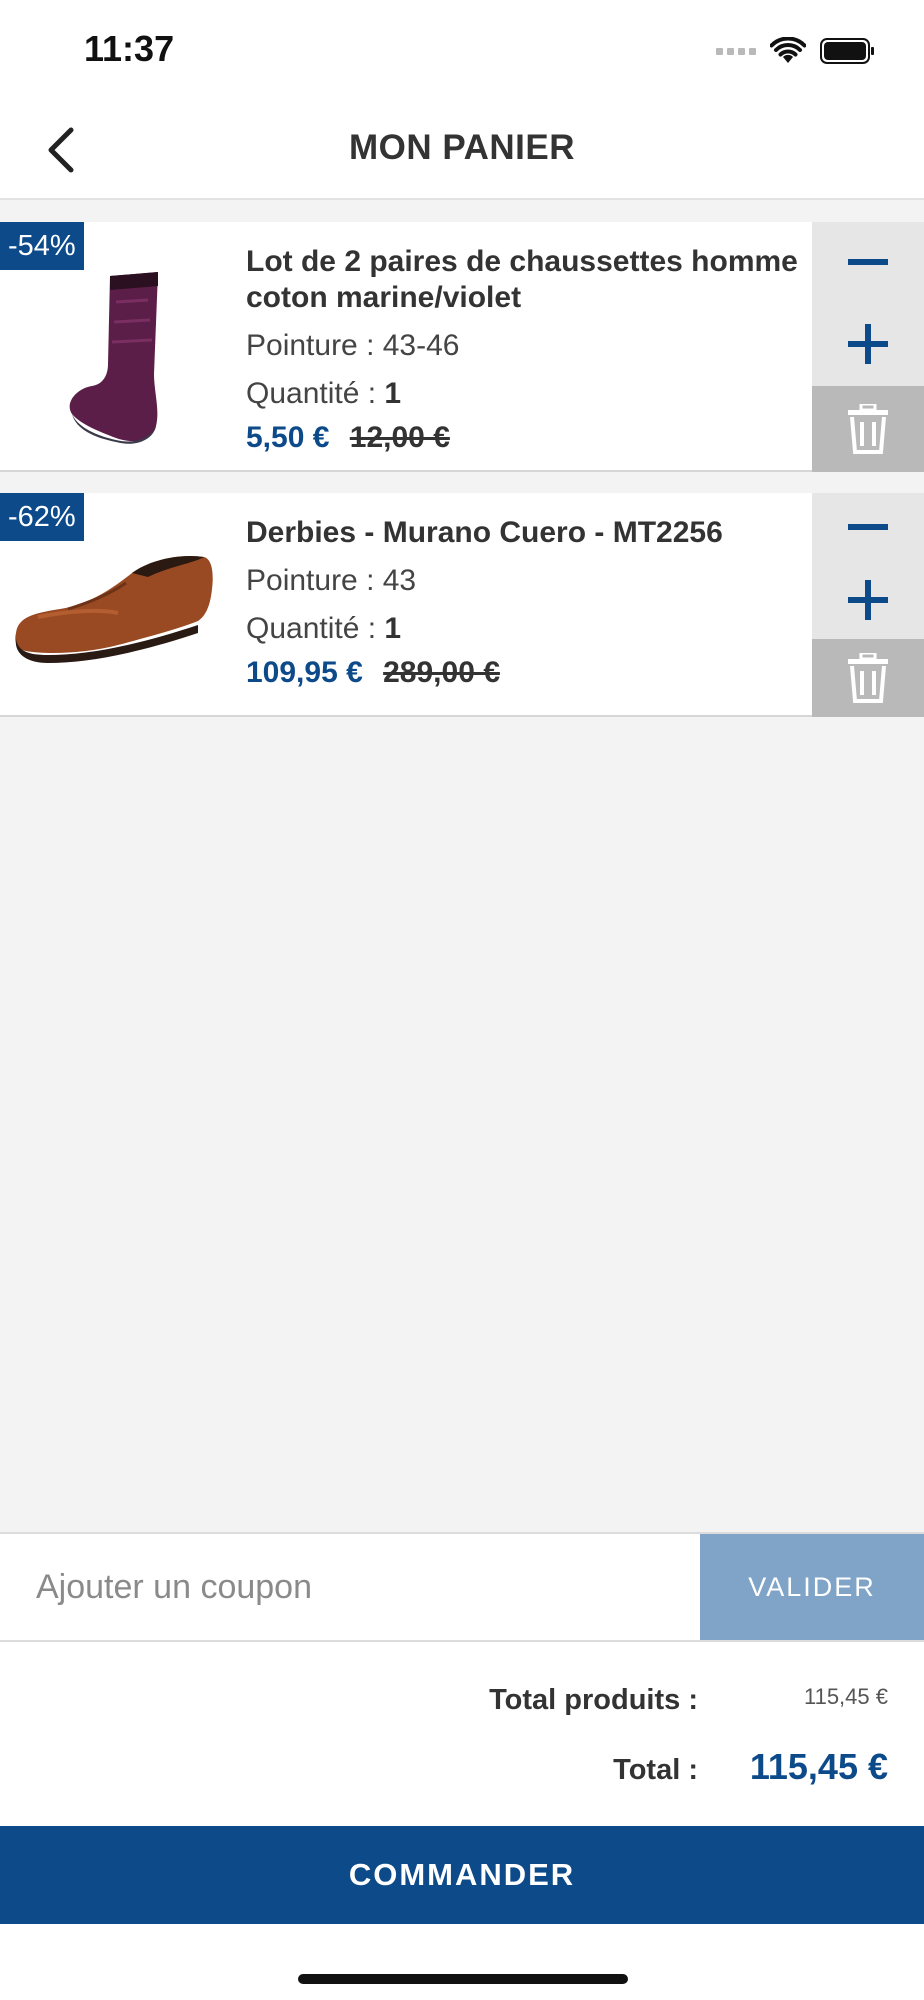 Image resolution: width=924 pixels, height=2000 pixels. Describe the element at coordinates (788, 50) in the screenshot. I see `wifi-icon` at that location.